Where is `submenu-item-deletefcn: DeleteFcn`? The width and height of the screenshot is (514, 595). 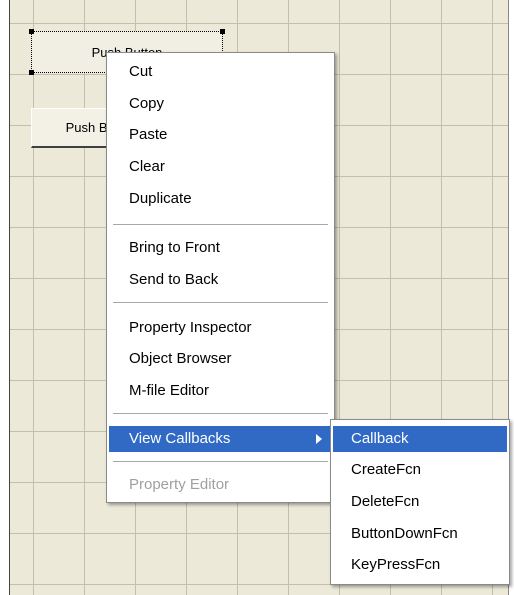 submenu-item-deletefcn: DeleteFcn is located at coordinates (420, 502).